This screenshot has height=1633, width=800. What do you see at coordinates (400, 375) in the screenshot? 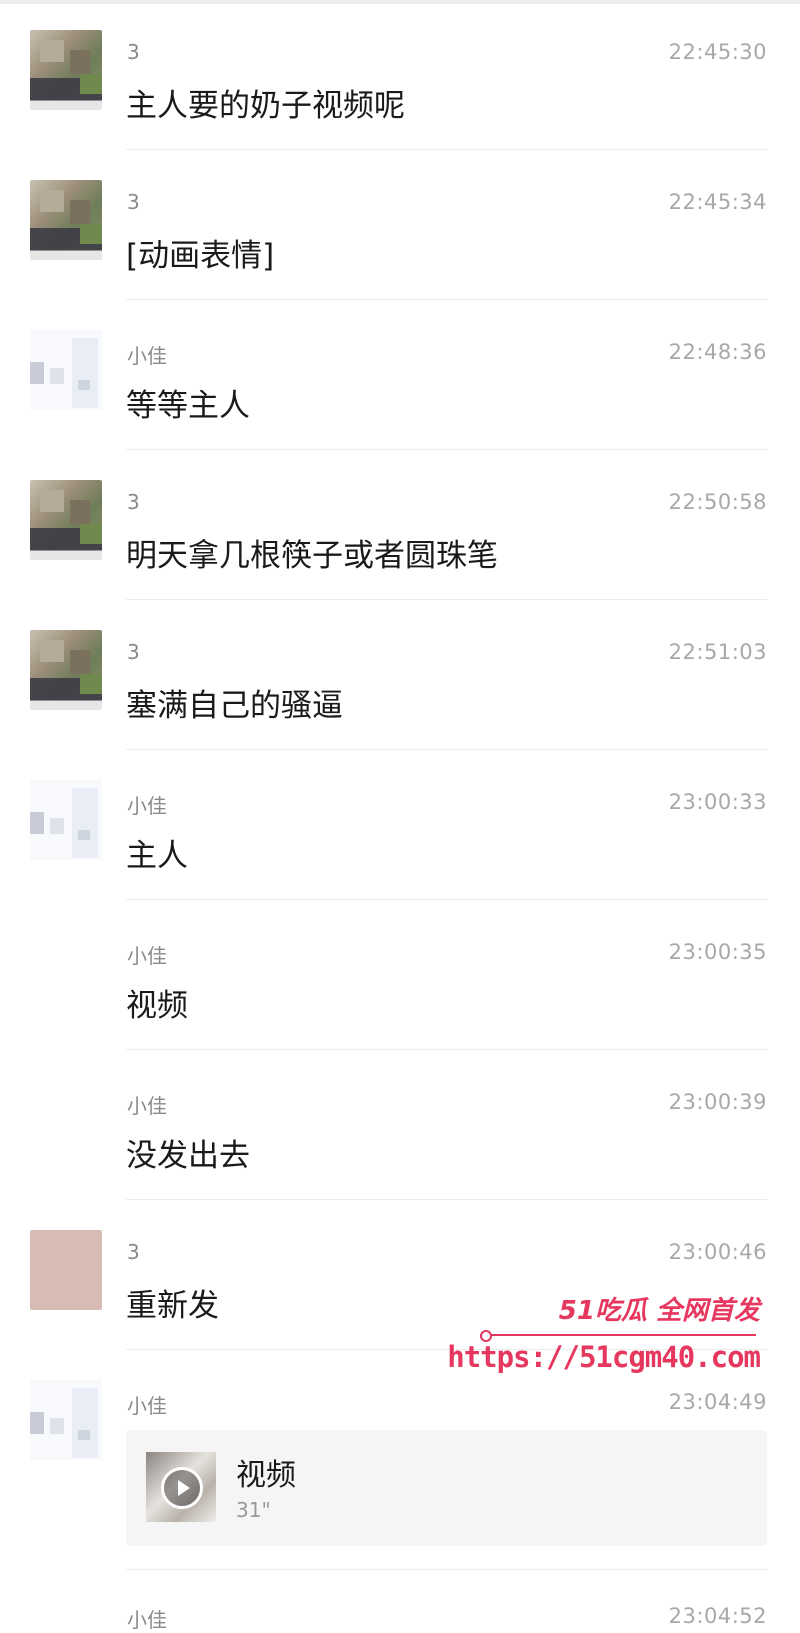
I see `list-item: 小佳 22:48:36 等等主人` at bounding box center [400, 375].